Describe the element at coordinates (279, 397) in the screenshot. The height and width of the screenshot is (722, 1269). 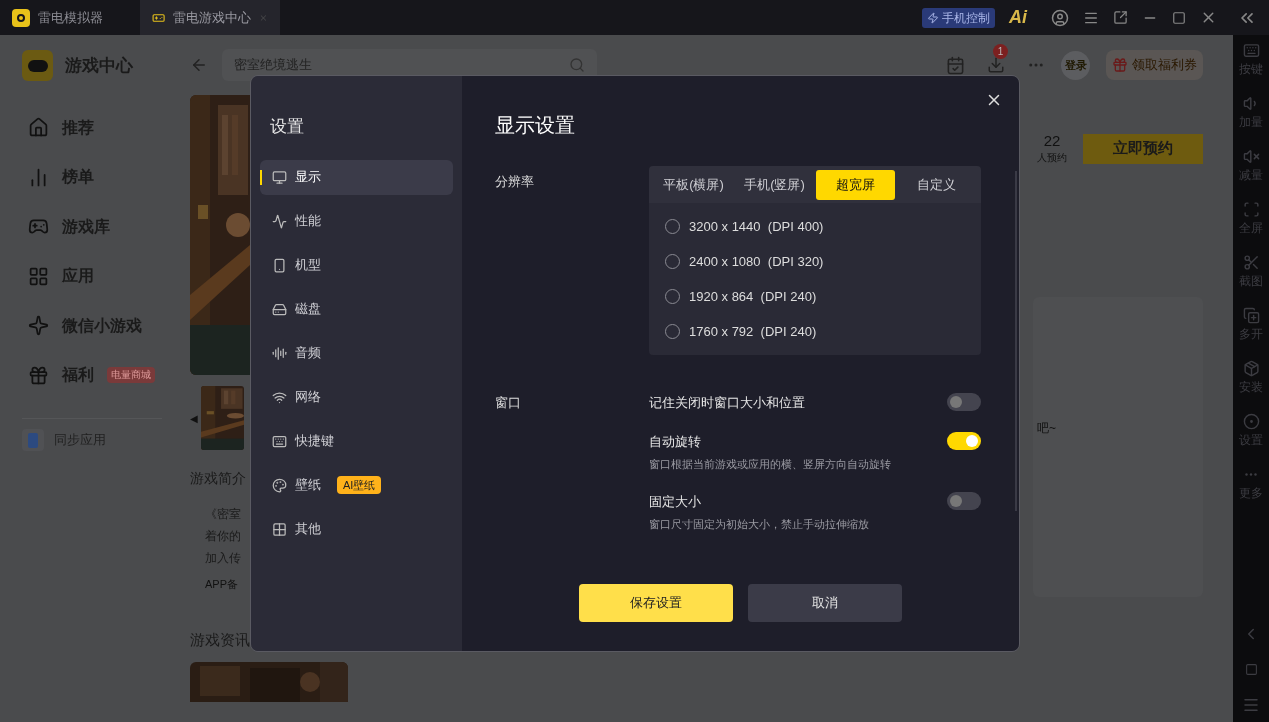
I see `wifi-icon` at that location.